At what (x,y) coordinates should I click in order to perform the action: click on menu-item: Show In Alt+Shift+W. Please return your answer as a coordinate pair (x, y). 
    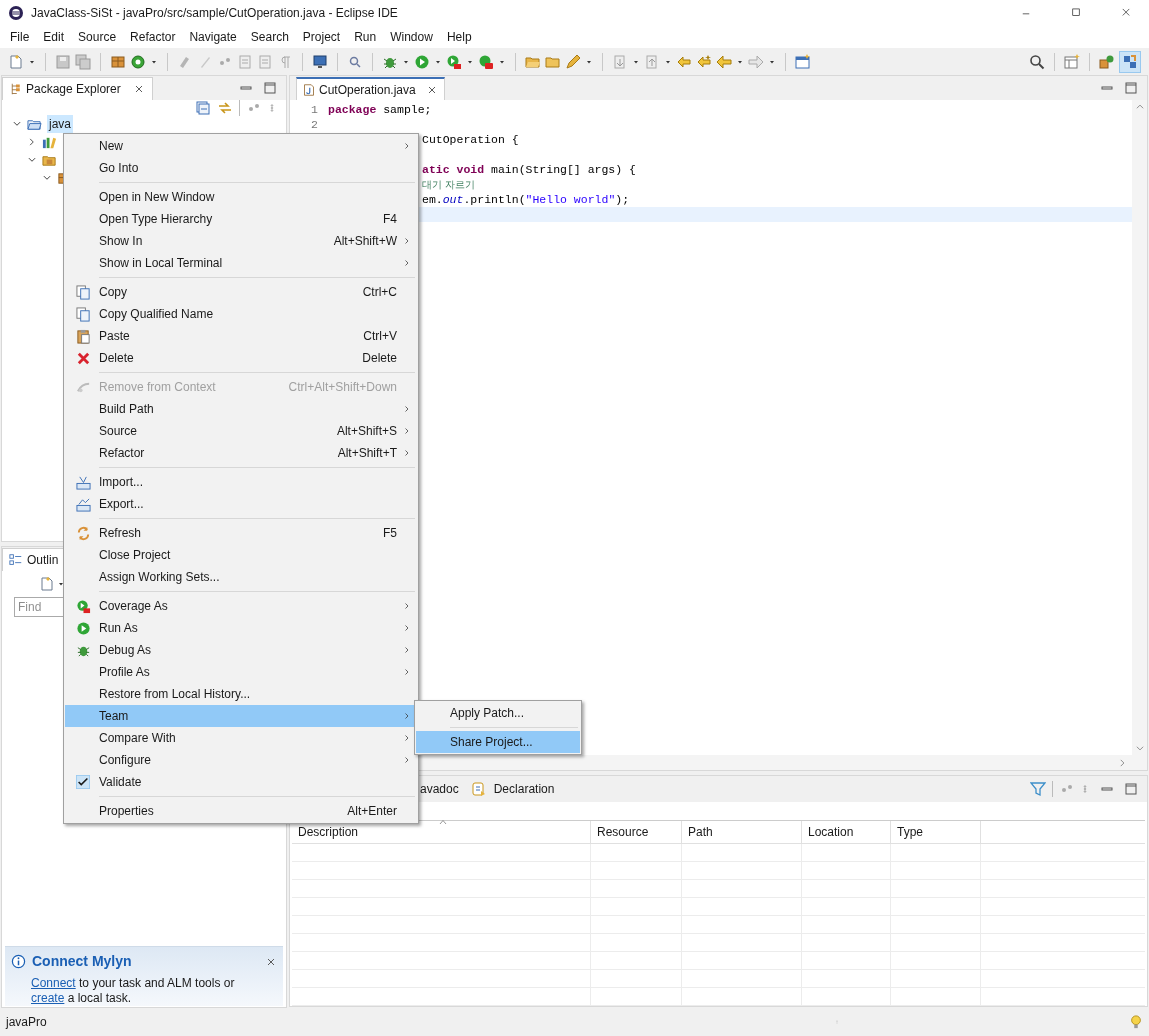
    Looking at the image, I should click on (241, 241).